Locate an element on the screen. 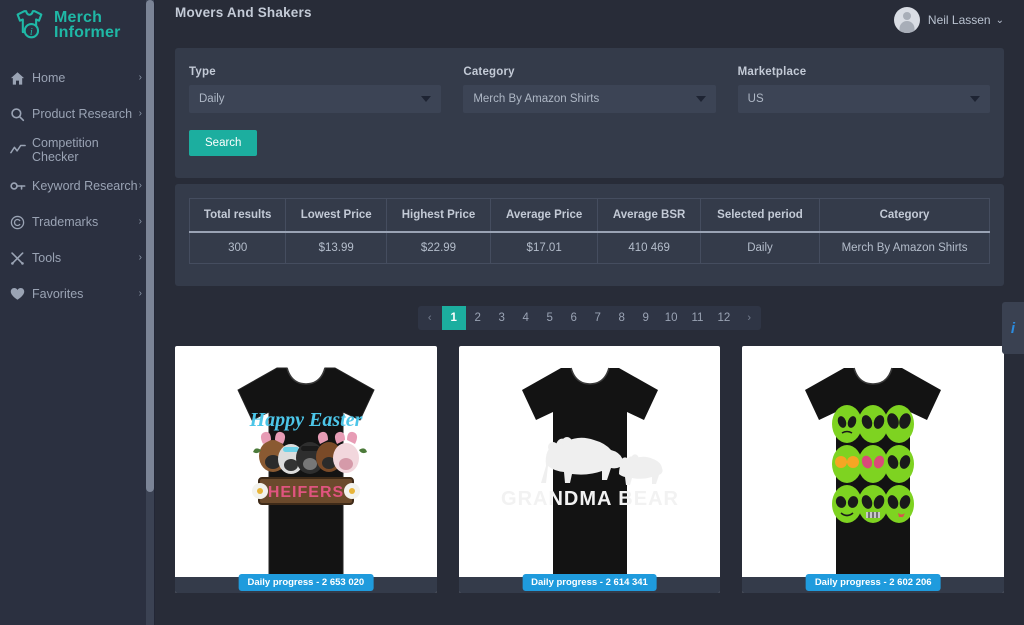 This screenshot has width=1024, height=625. pagination-page-4: 4 is located at coordinates (526, 318).